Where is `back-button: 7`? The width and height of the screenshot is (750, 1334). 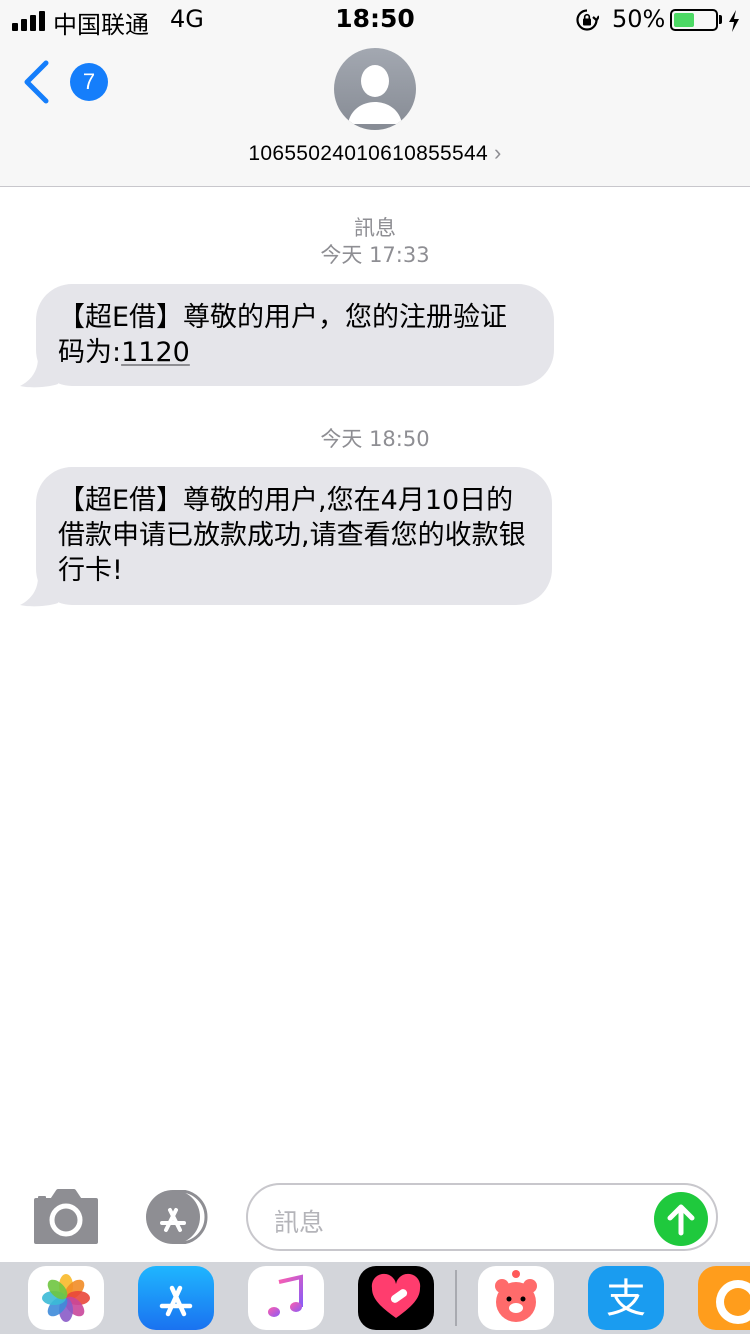
back-button: 7 is located at coordinates (63, 81).